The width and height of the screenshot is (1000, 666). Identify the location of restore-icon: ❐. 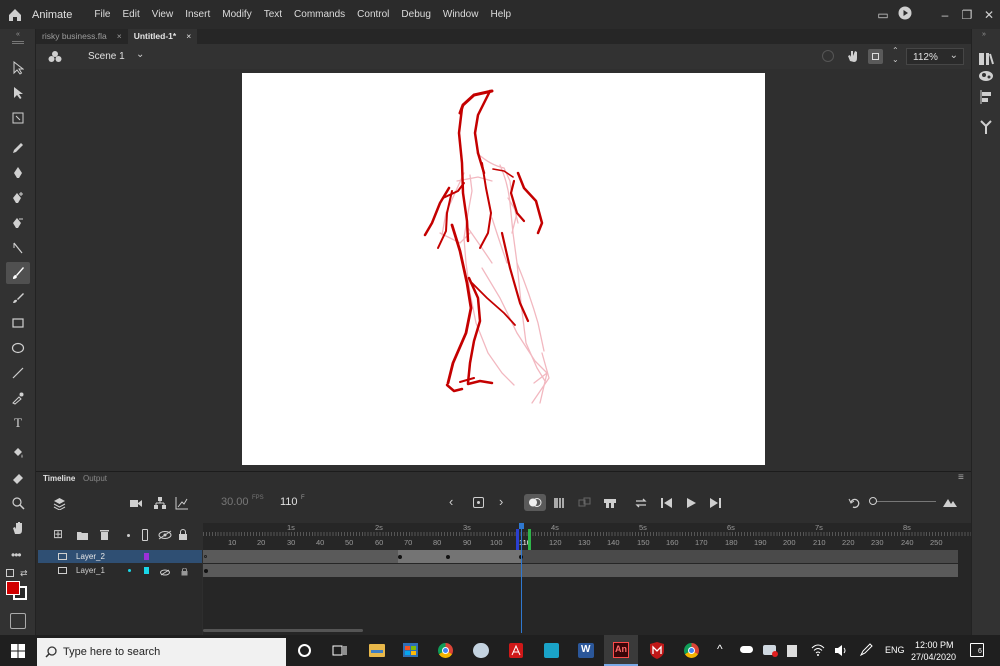
(967, 15).